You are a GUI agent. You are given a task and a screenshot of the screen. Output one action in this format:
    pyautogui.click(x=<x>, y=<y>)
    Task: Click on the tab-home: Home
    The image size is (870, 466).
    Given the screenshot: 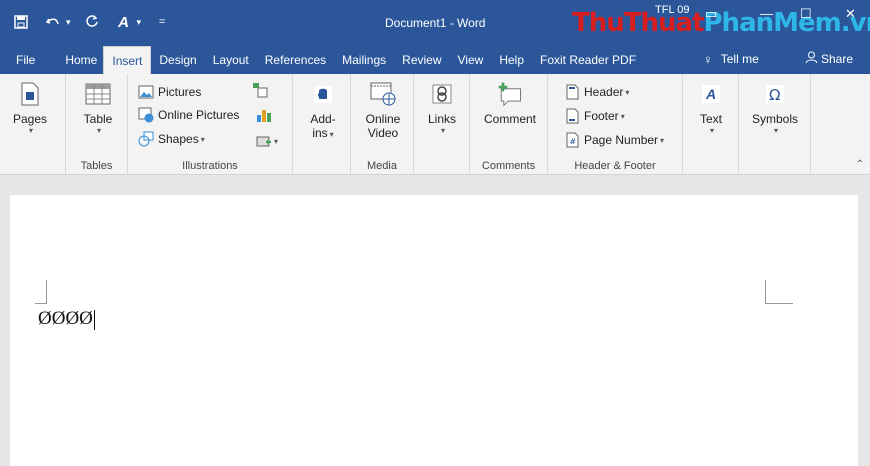 What is the action you would take?
    pyautogui.click(x=76, y=60)
    